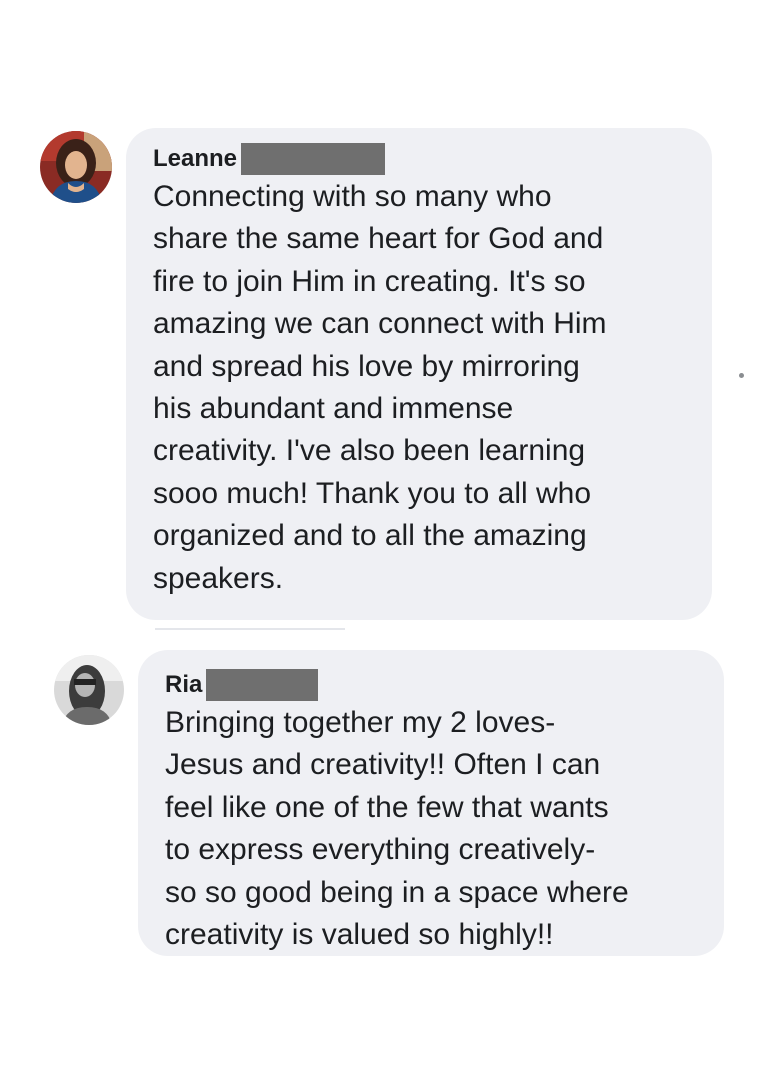 The width and height of the screenshot is (776, 1080). I want to click on dot-separator, so click(741, 375).